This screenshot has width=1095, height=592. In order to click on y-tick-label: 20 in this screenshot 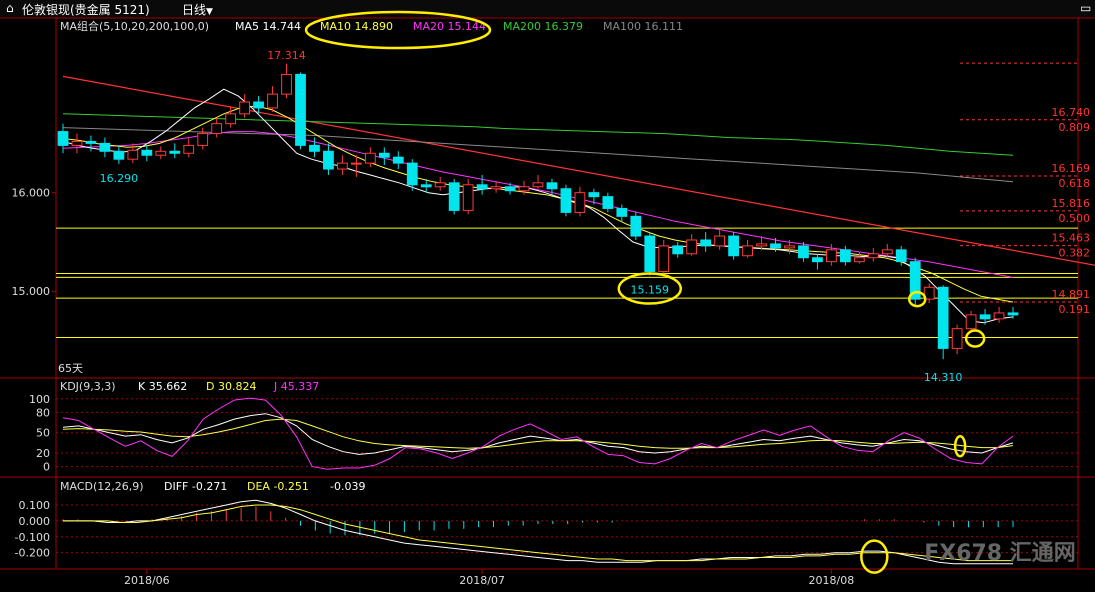, I will do `click(43, 453)`.